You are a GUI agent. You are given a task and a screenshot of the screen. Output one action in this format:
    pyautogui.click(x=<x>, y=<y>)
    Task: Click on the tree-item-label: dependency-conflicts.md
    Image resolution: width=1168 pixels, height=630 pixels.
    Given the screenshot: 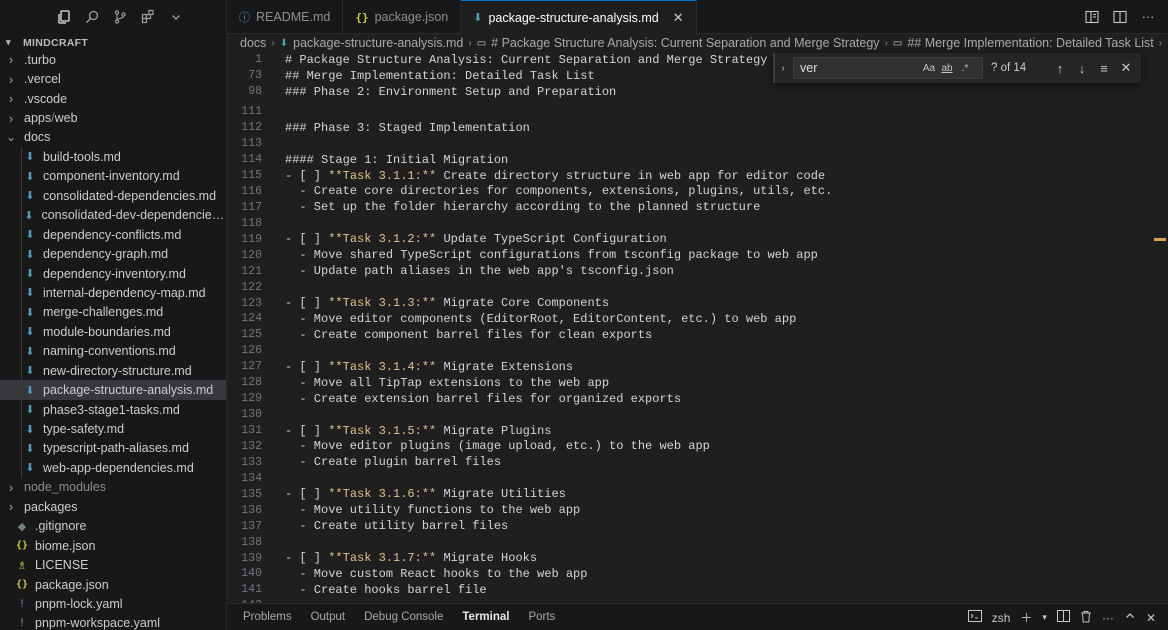 What is the action you would take?
    pyautogui.click(x=112, y=234)
    